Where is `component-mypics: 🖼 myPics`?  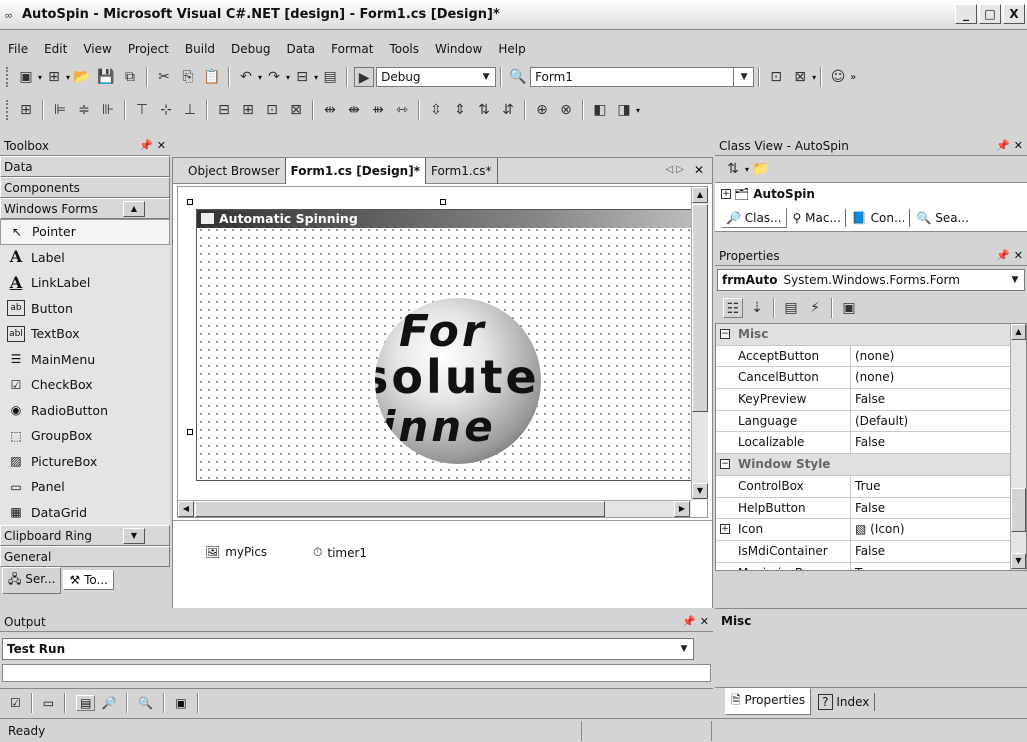
component-mypics: 🖼 myPics is located at coordinates (236, 552).